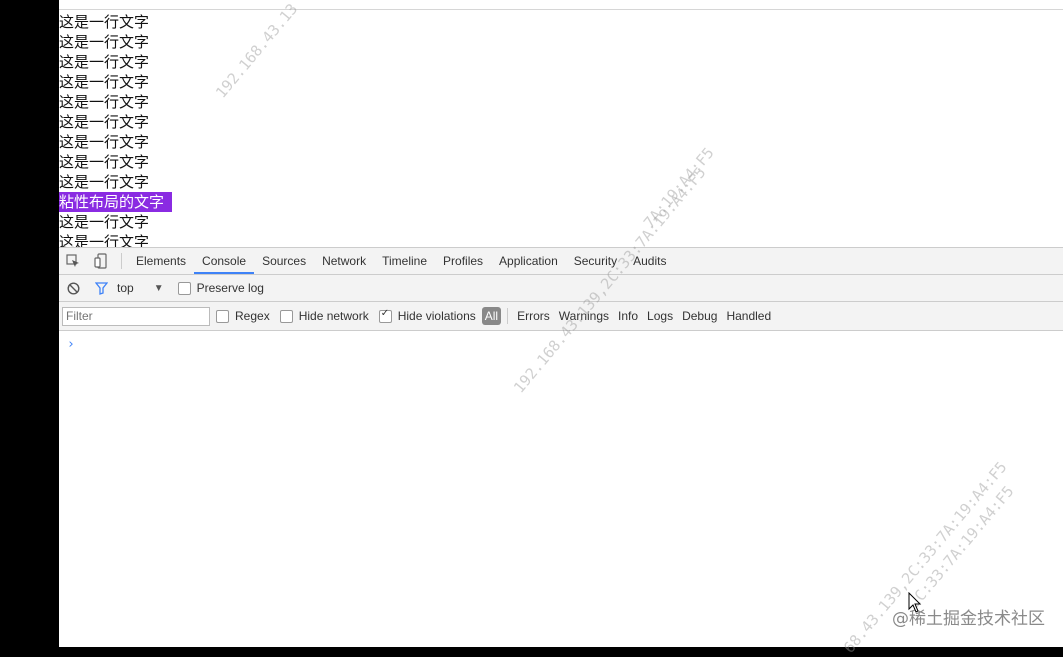  I want to click on clear-console-icon, so click(73, 288).